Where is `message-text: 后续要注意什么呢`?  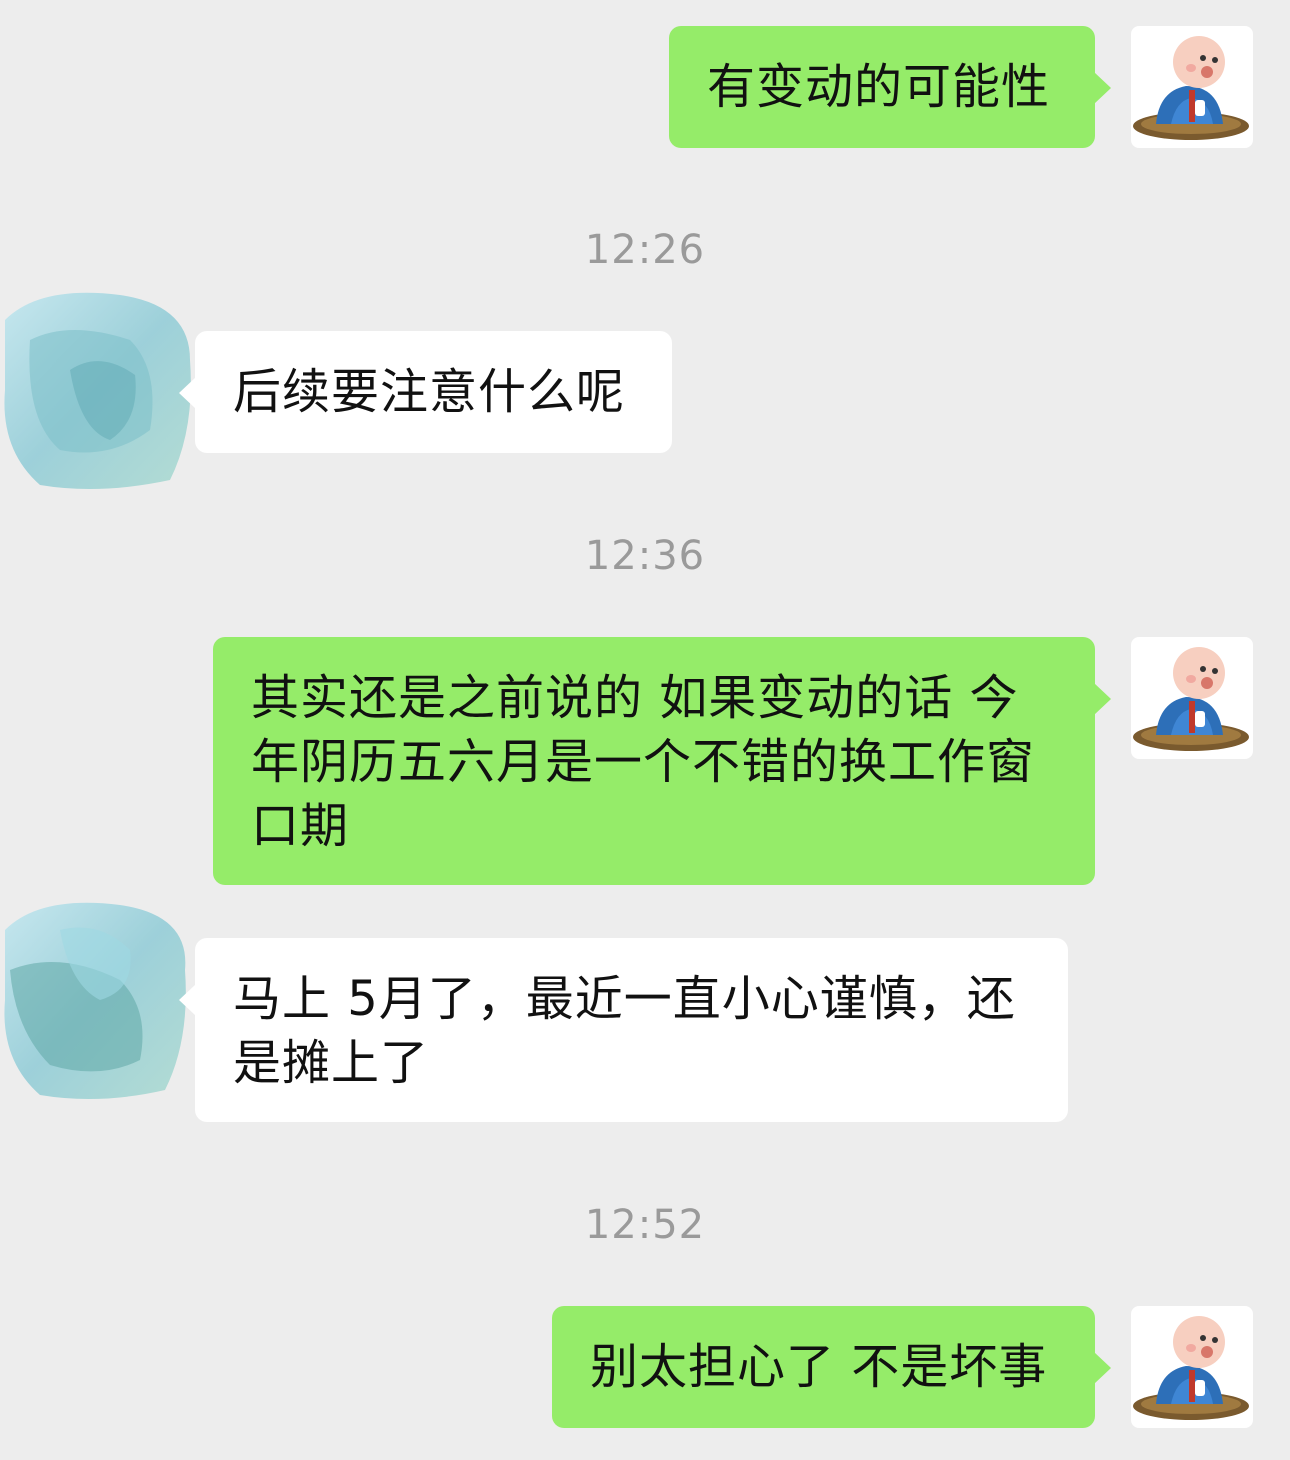 message-text: 后续要注意什么呢 is located at coordinates (429, 392).